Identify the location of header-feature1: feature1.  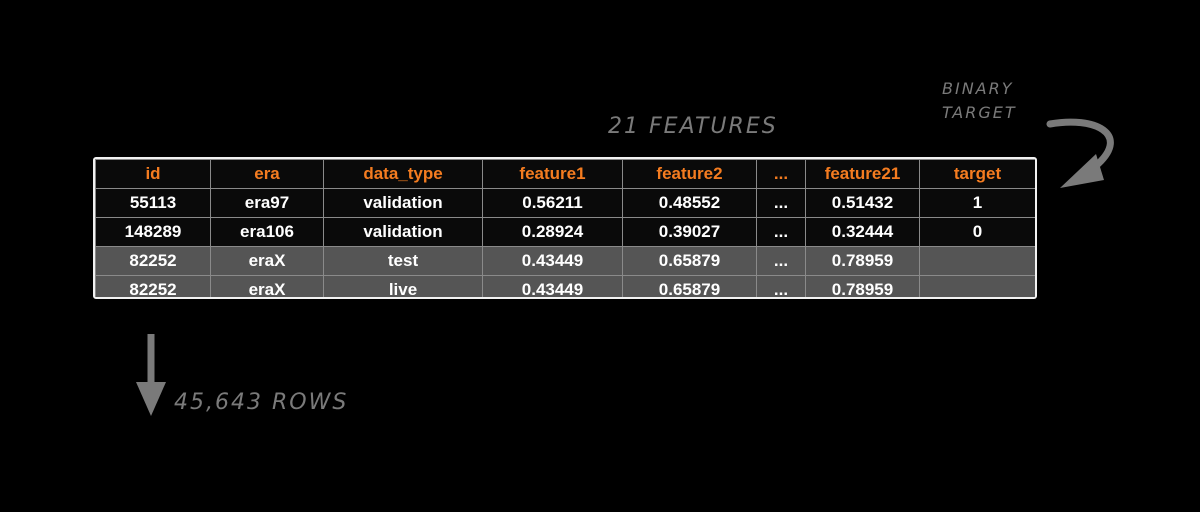
(552, 174).